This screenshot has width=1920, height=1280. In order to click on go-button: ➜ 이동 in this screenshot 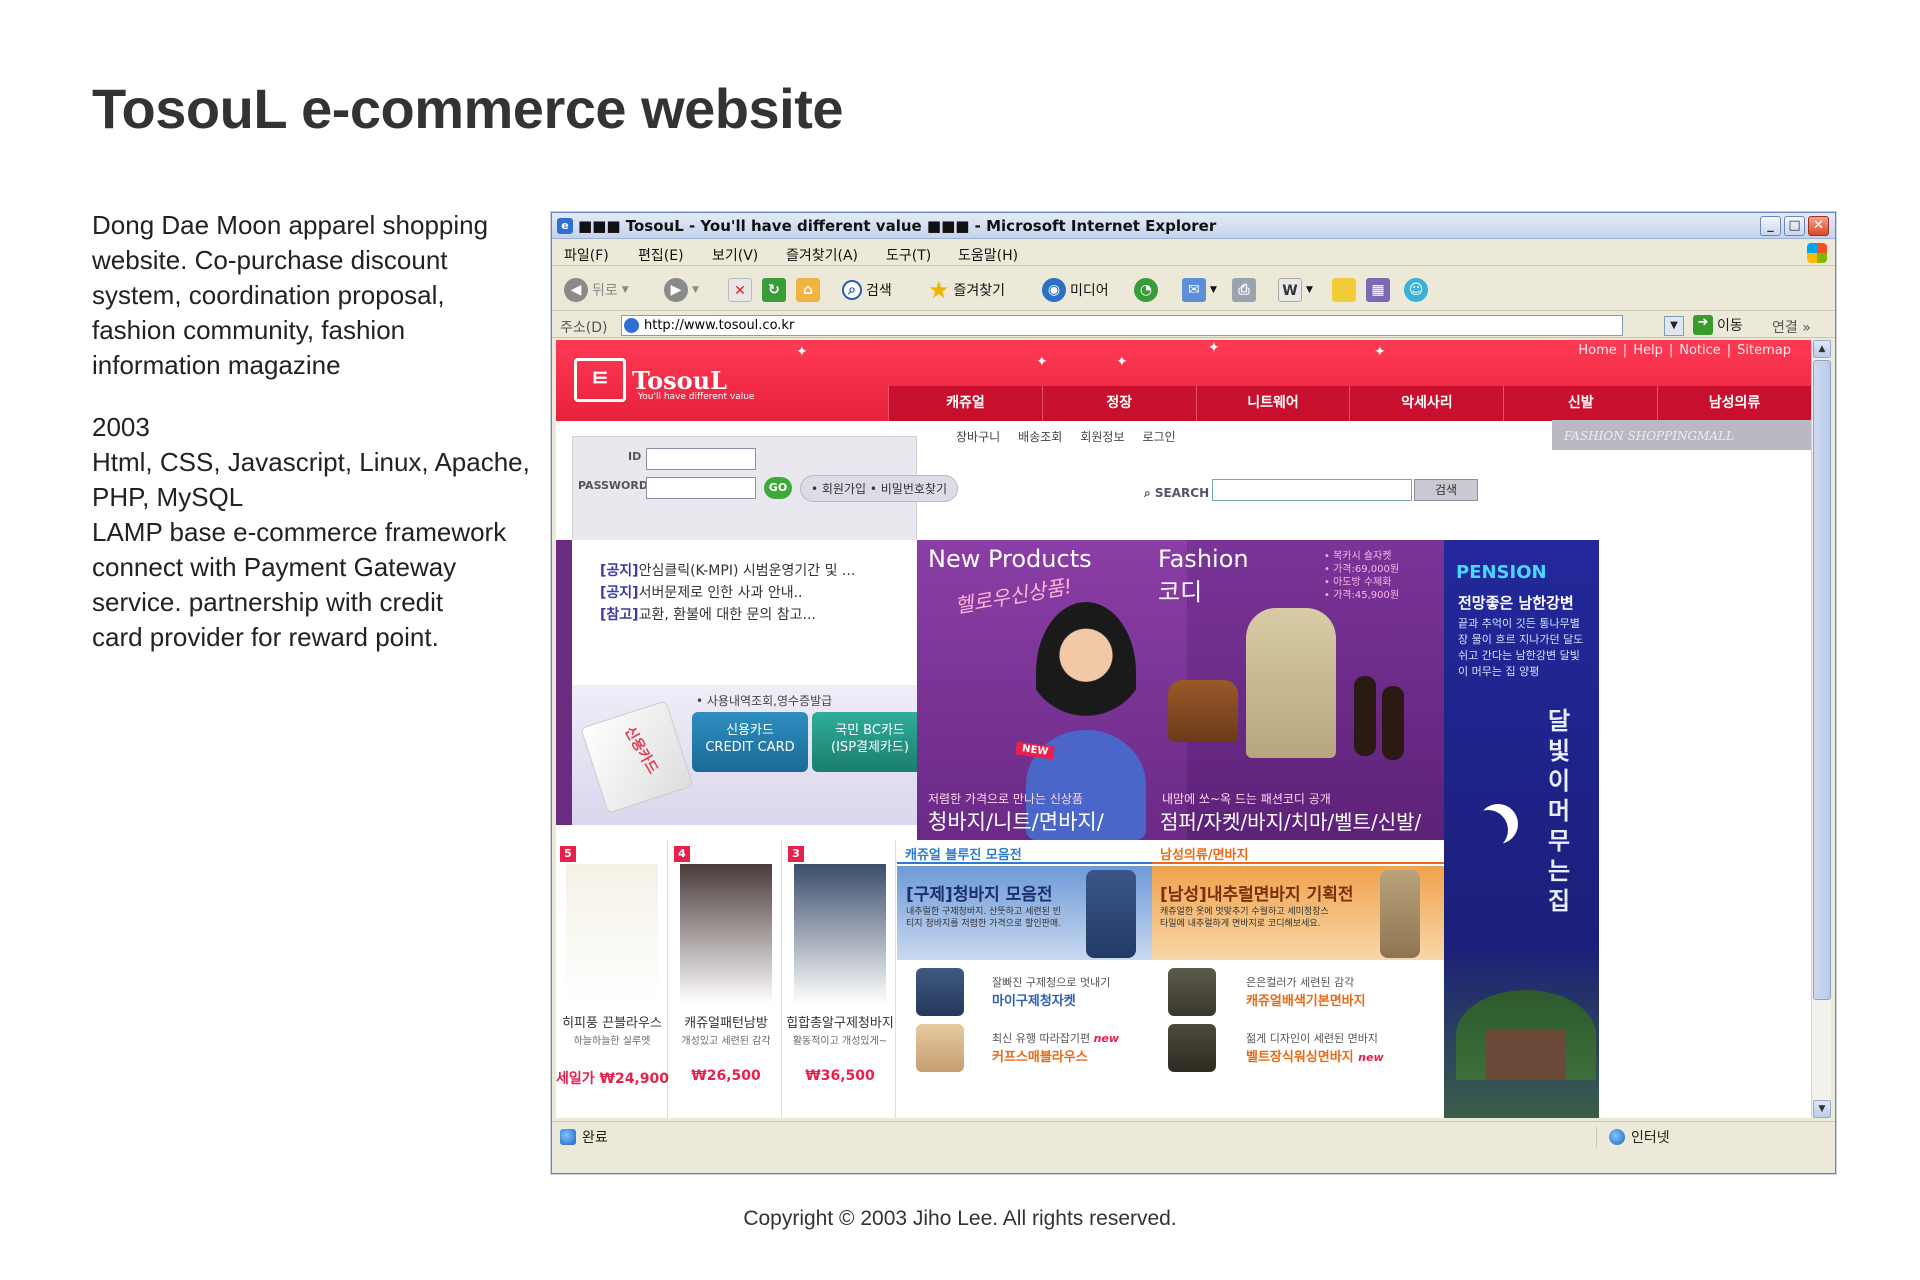, I will do `click(1718, 325)`.